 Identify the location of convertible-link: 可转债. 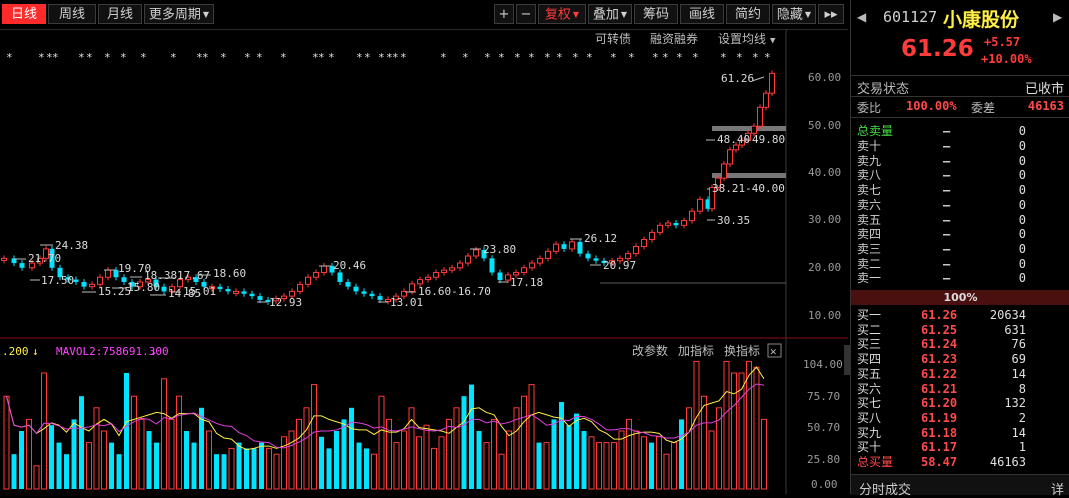
(613, 38).